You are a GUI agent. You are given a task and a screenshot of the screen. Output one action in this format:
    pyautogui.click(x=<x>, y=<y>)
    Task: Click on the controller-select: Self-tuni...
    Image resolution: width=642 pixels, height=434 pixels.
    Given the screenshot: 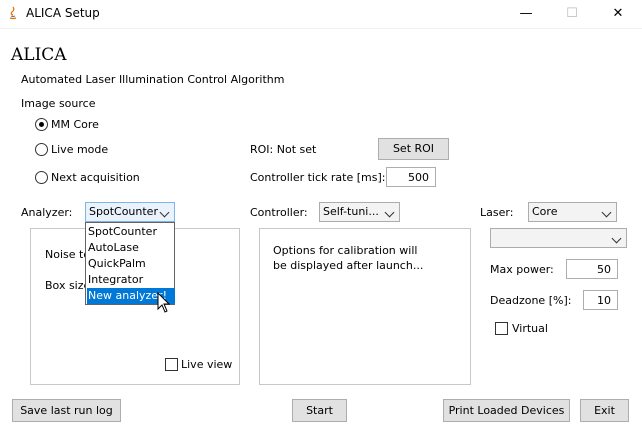 What is the action you would take?
    pyautogui.click(x=359, y=212)
    